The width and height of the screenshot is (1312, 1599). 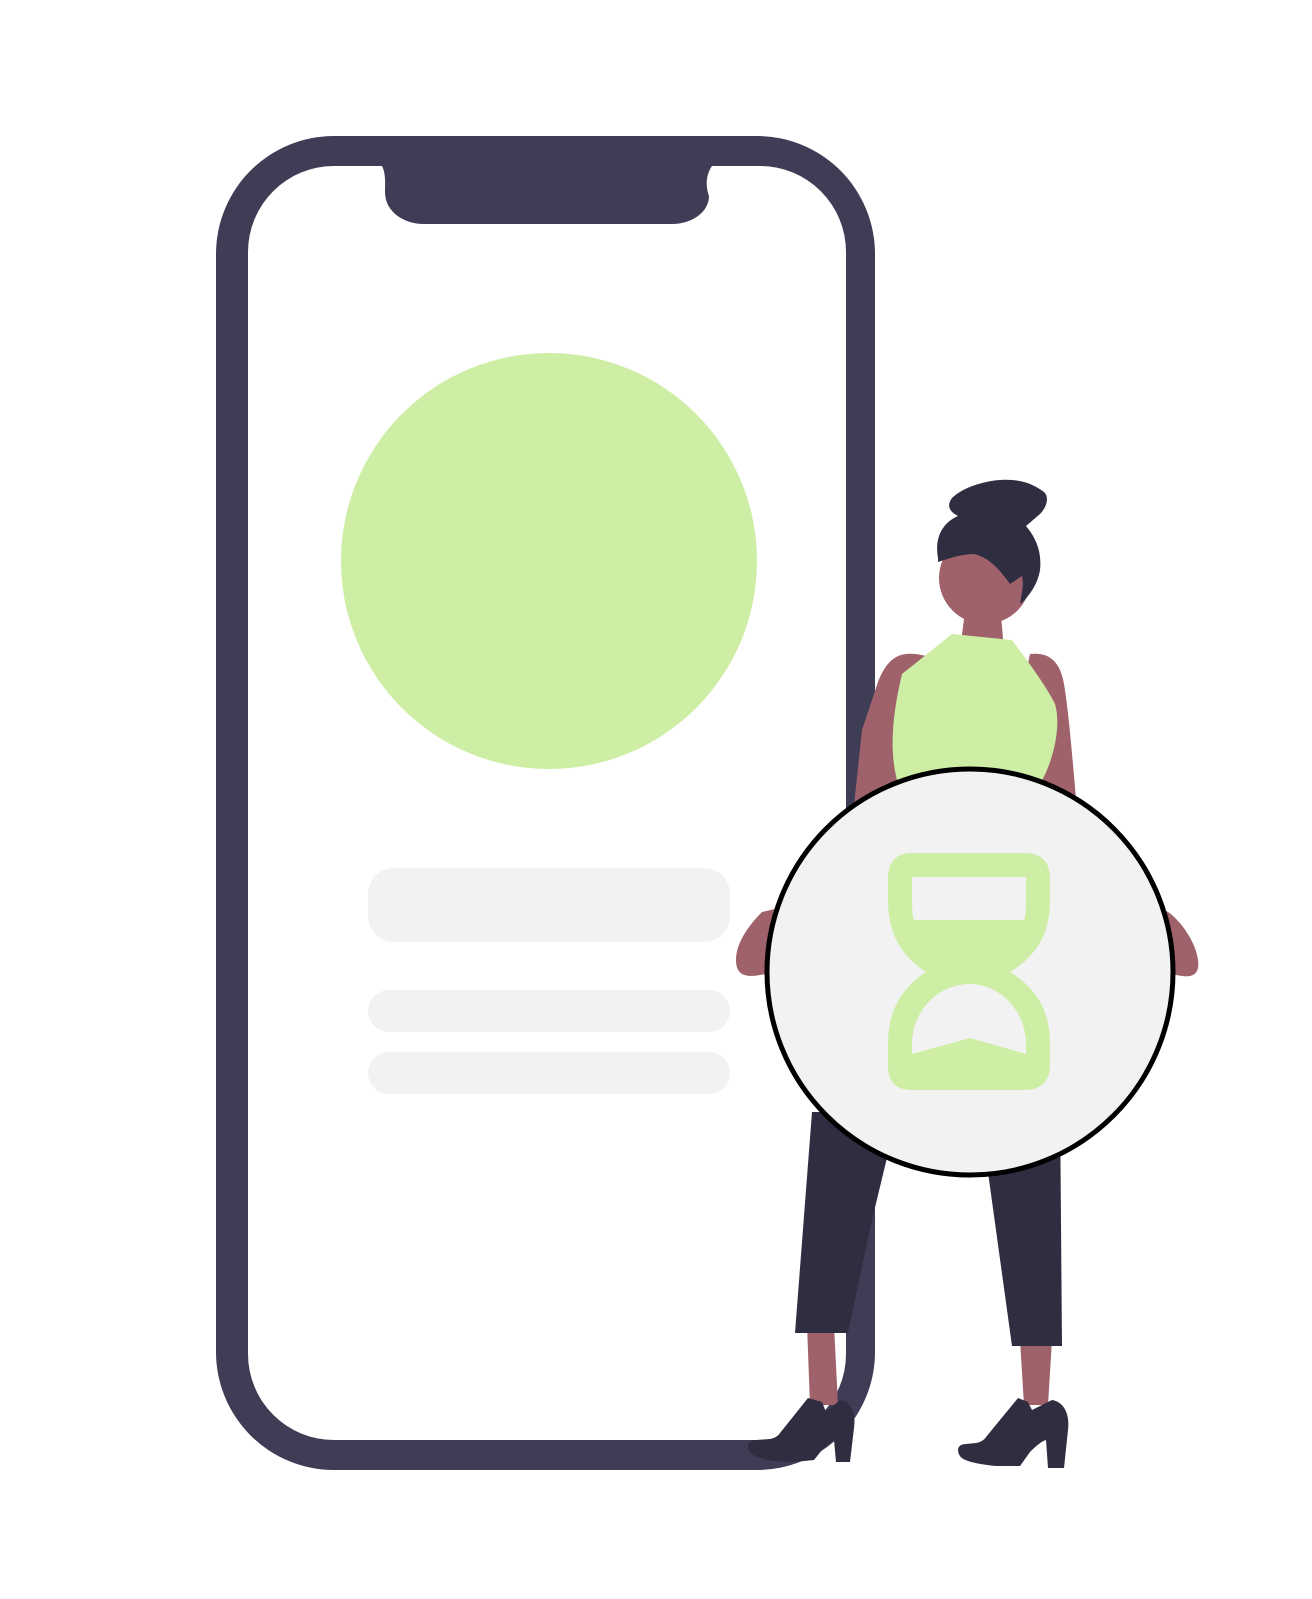 What do you see at coordinates (1013, 1433) in the screenshot?
I see `person-shoe-right` at bounding box center [1013, 1433].